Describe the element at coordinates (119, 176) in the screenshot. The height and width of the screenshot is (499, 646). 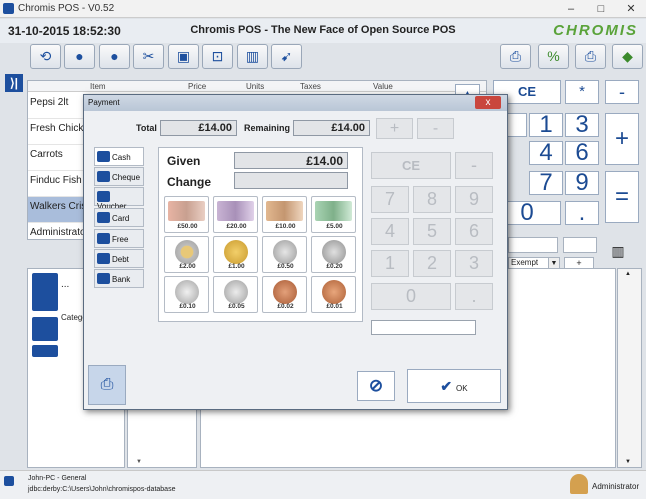
I see `tab-cheque: Cheque` at that location.